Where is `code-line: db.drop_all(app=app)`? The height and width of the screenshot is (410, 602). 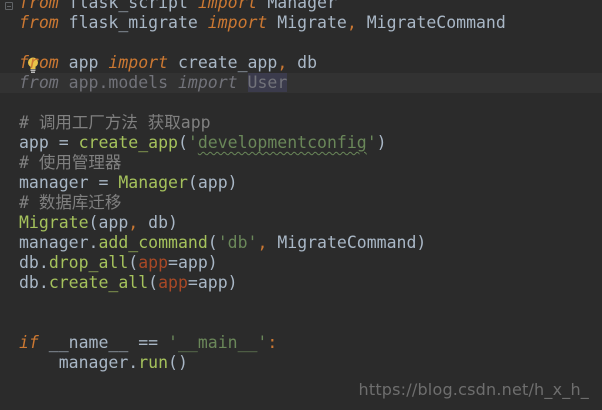
code-line: db.drop_all(app=app) is located at coordinates (310, 263).